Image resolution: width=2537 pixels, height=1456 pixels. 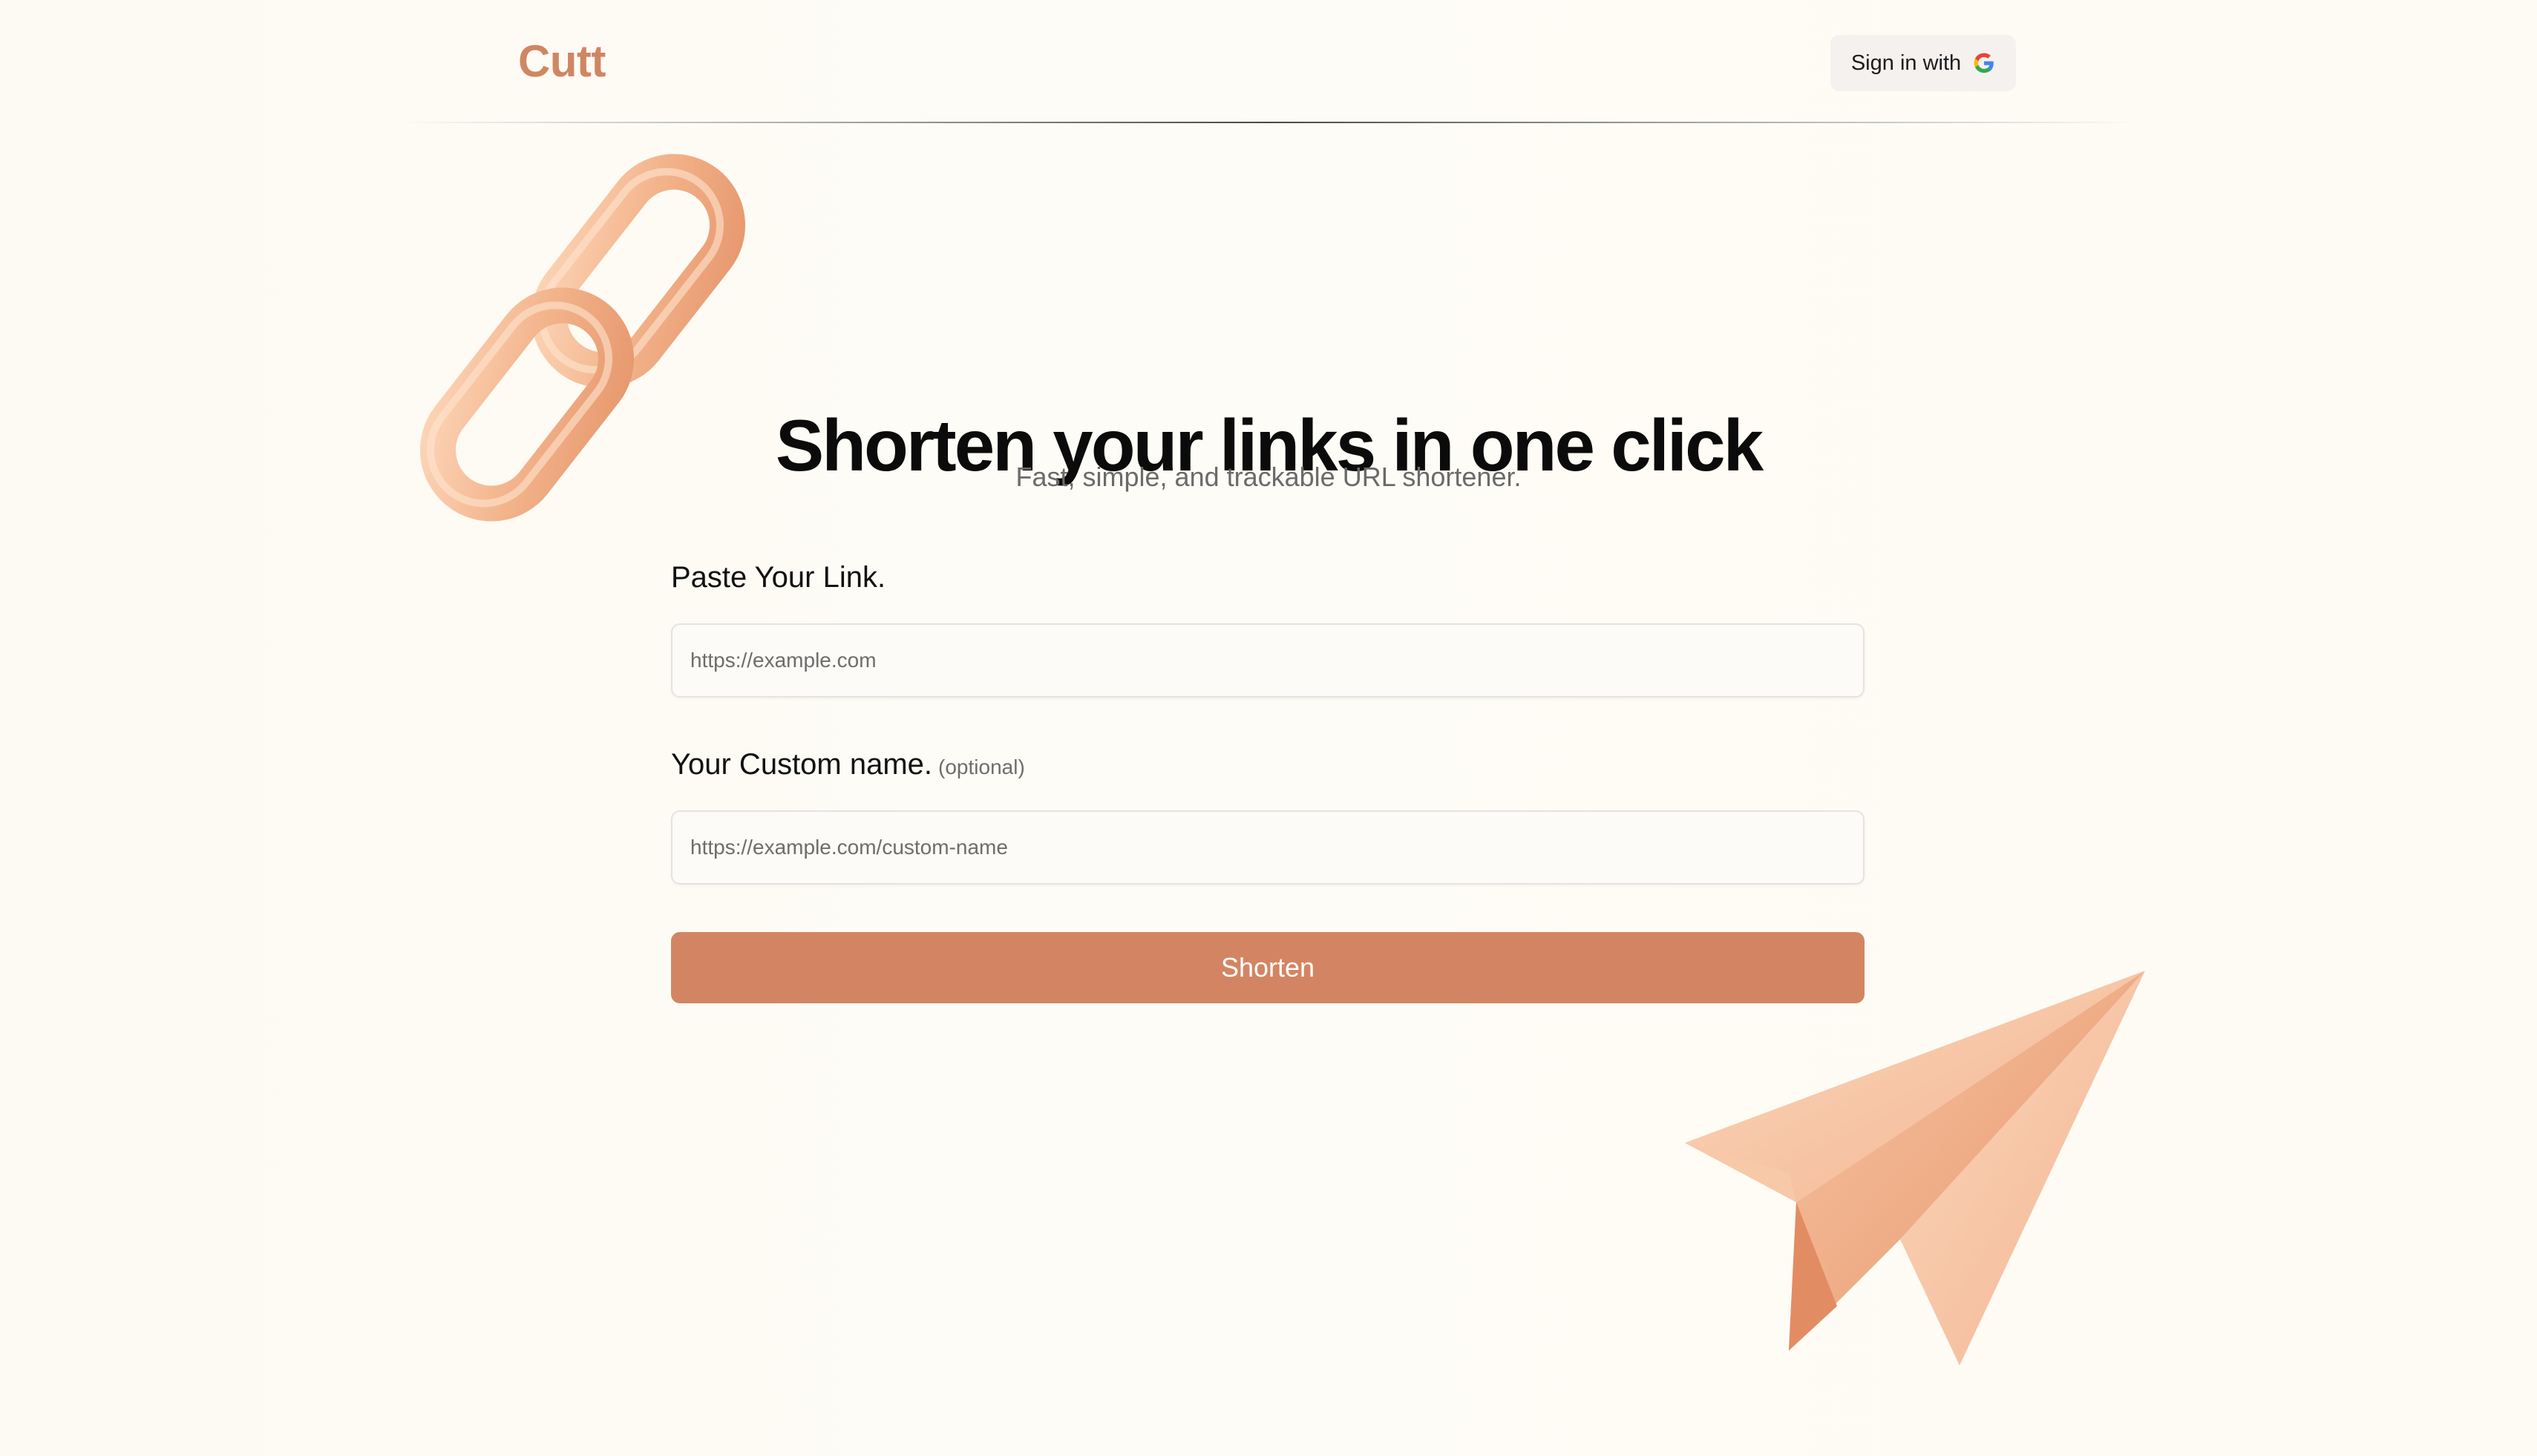 I want to click on custom-name-field-label: Your Custom name. (optional), so click(x=848, y=765).